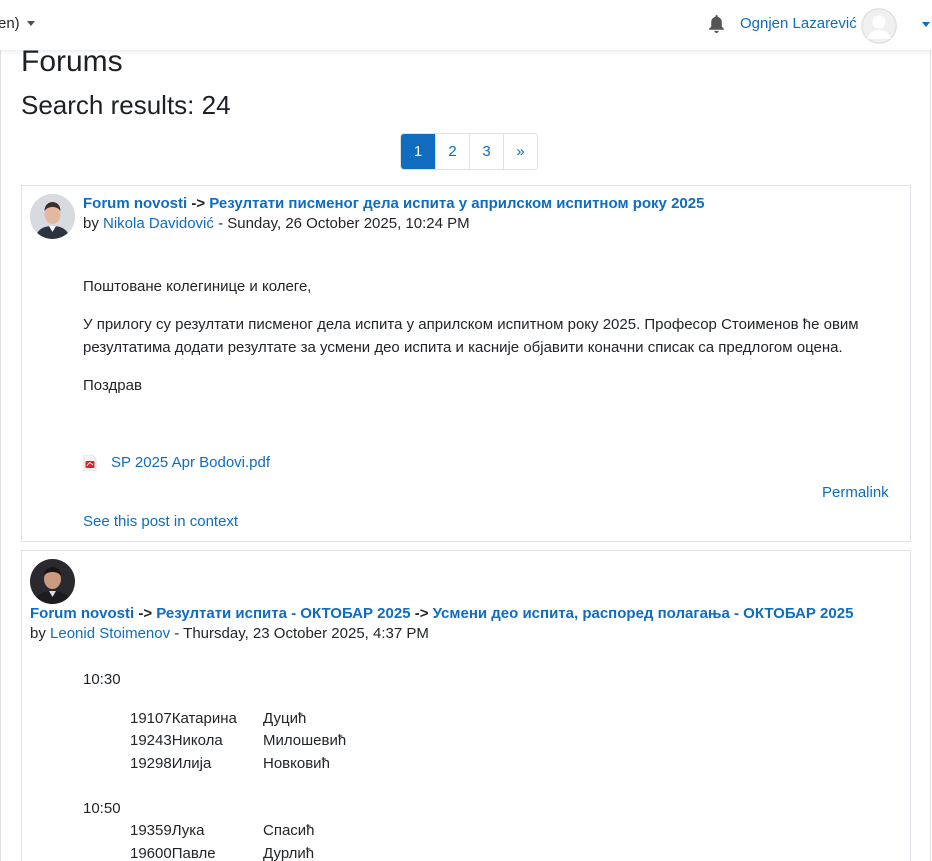 This screenshot has width=932, height=861. I want to click on avatar, so click(879, 26).